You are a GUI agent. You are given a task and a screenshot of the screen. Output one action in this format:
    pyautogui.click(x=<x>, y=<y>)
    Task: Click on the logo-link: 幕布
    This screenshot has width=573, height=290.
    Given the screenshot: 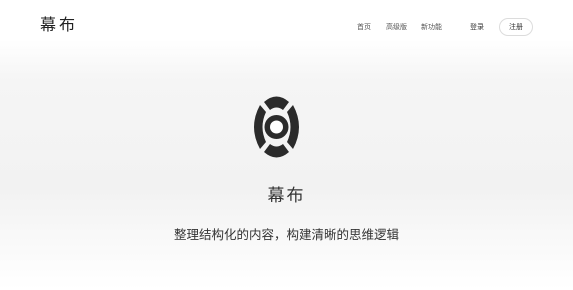 What is the action you would take?
    pyautogui.click(x=59, y=25)
    